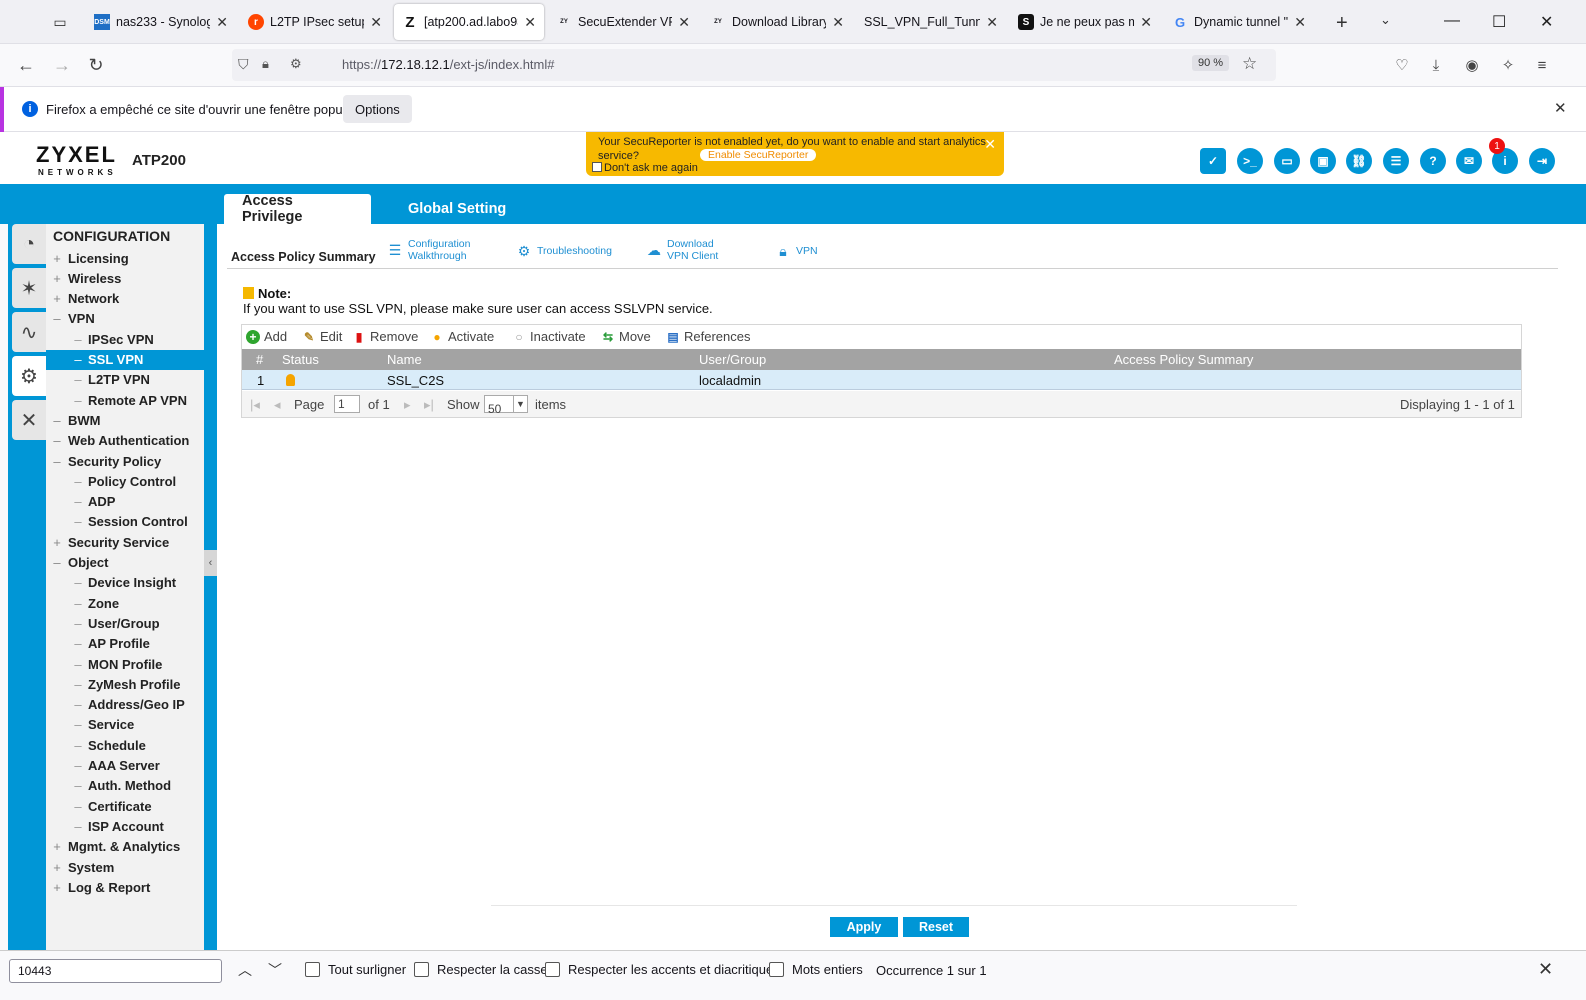 The image size is (1586, 1000). What do you see at coordinates (125, 278) in the screenshot?
I see `menu-item-wireless: + Wireless` at bounding box center [125, 278].